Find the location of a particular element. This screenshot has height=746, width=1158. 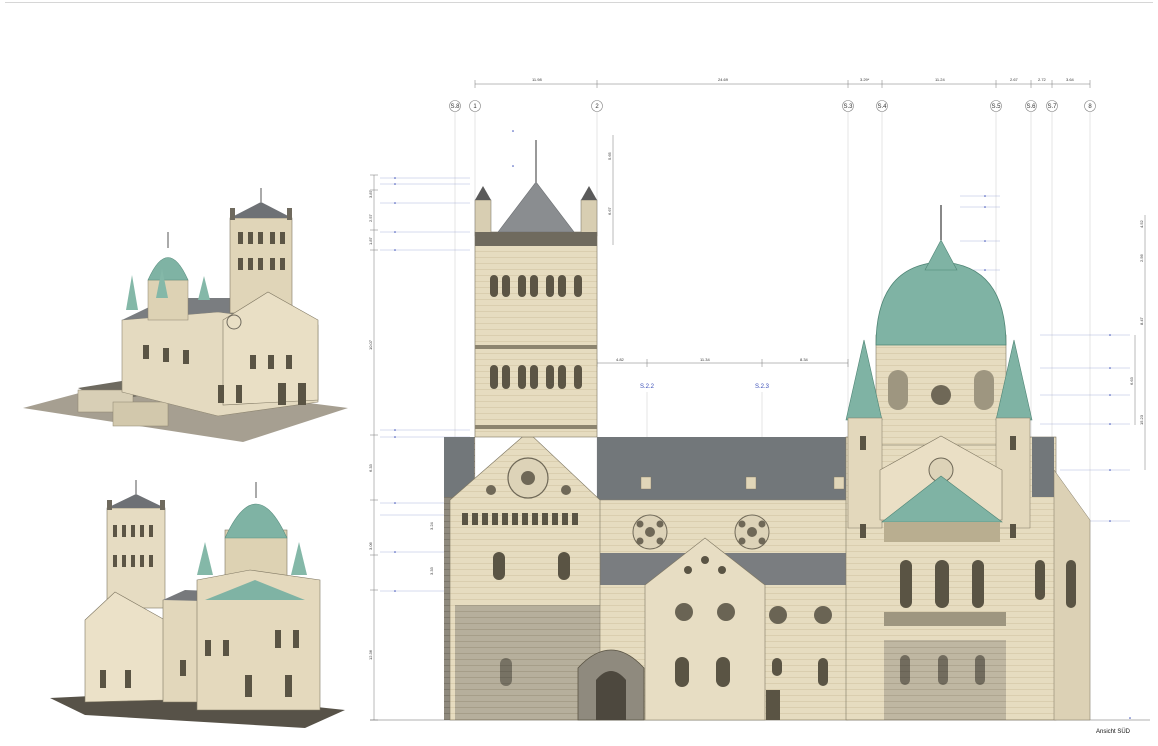

top-dimension: 3.64 is located at coordinates (1070, 79).